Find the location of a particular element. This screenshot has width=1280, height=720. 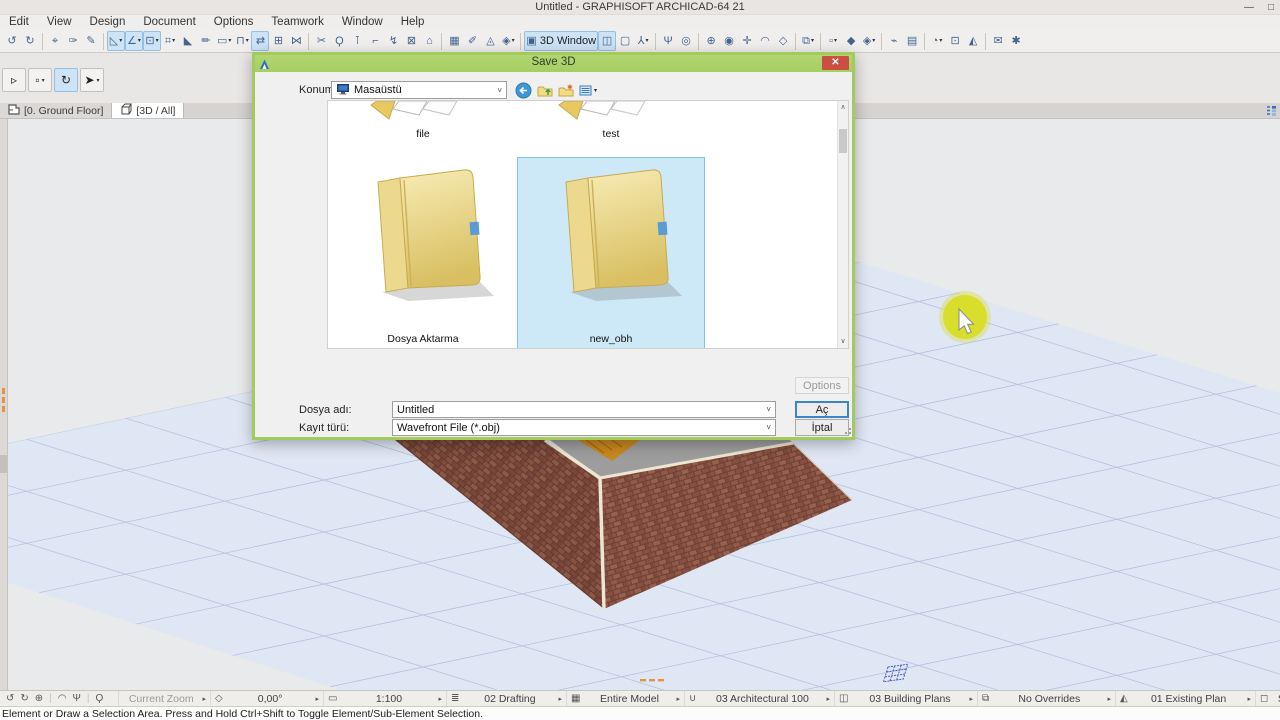

file-list: ∧ ∨ file test Dosya Aktarma new_obh is located at coordinates (588, 224).